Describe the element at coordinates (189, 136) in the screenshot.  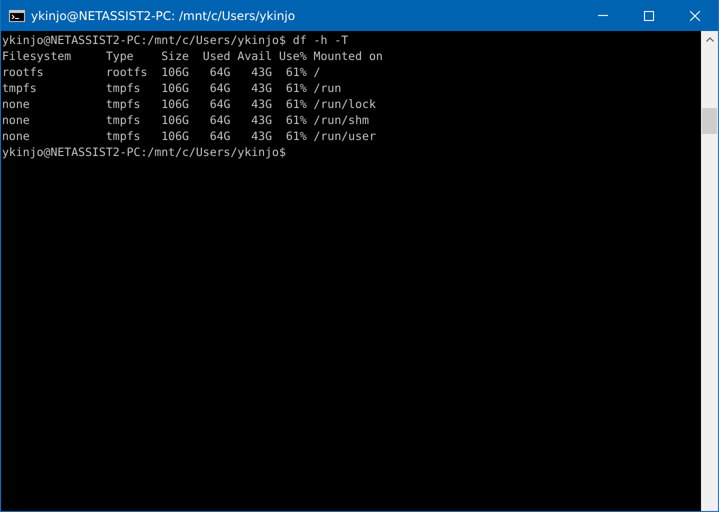
I see `console-line: none tmpfs 106G 64G 43G 61% /run/user` at that location.